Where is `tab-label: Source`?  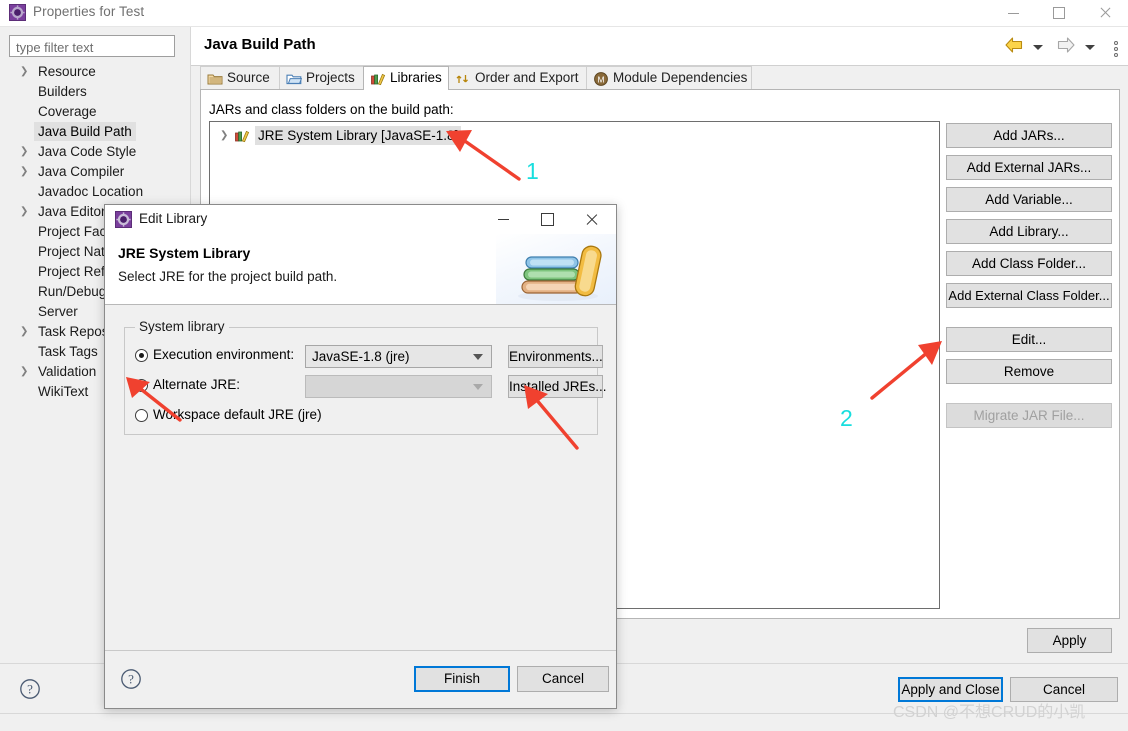 tab-label: Source is located at coordinates (248, 77).